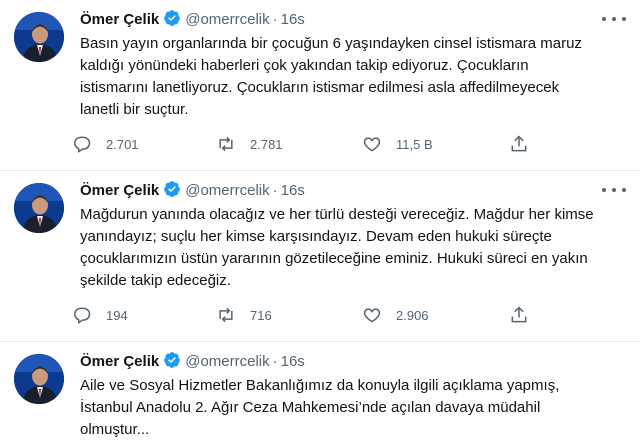  Describe the element at coordinates (266, 144) in the screenshot. I see `retweet-count: 2.781` at that location.